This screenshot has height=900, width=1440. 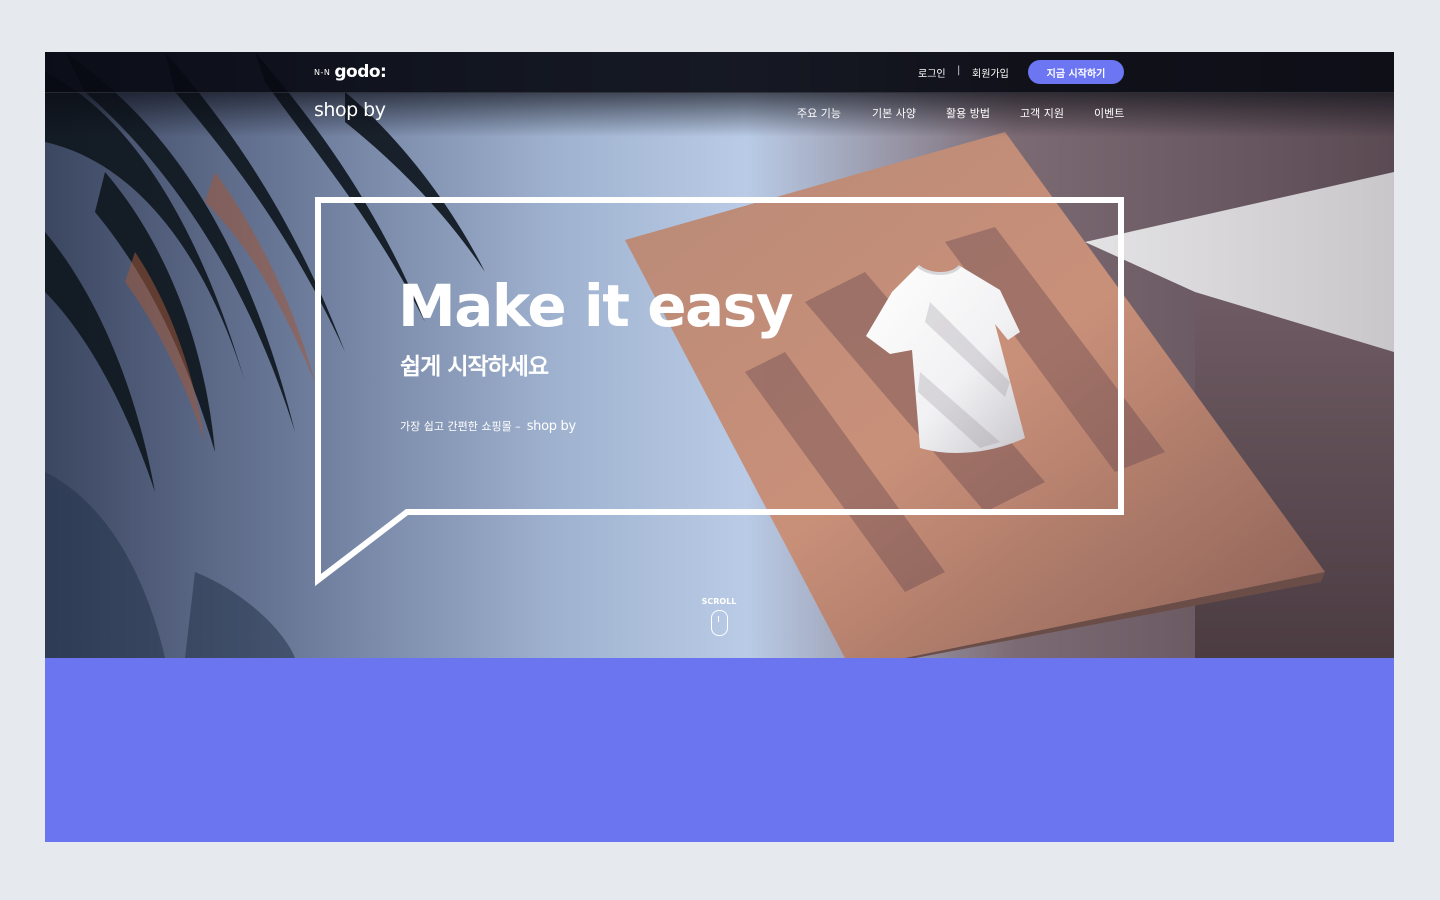 What do you see at coordinates (460, 426) in the screenshot?
I see `tagline-text: 가장 쉽고 간편한 쇼핑몰 –` at bounding box center [460, 426].